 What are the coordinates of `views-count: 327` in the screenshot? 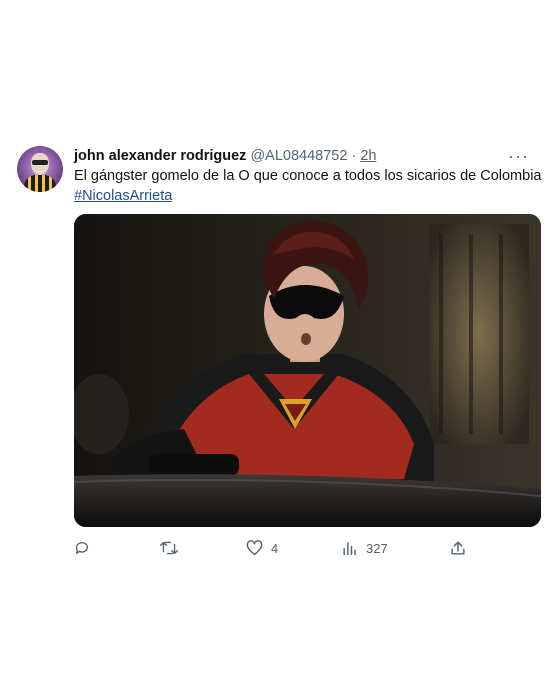 It's located at (377, 548).